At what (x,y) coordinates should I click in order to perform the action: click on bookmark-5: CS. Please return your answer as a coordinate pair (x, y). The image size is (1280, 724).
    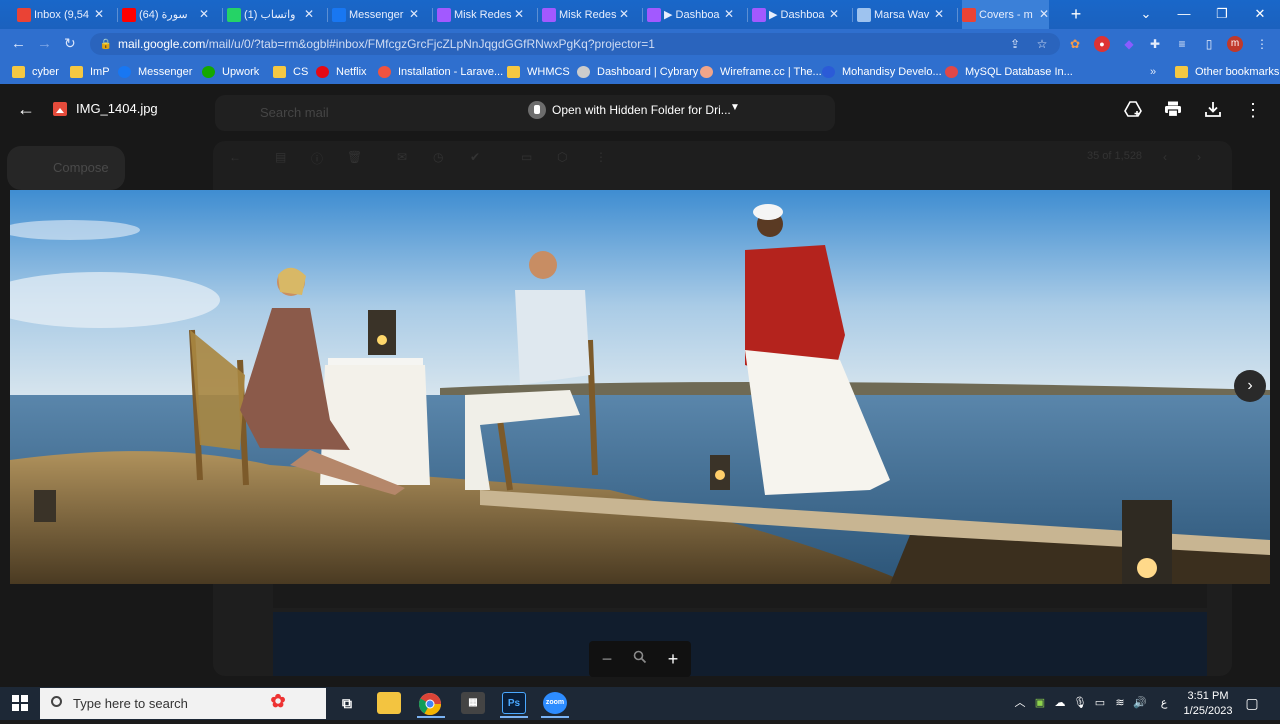
    Looking at the image, I should click on (290, 71).